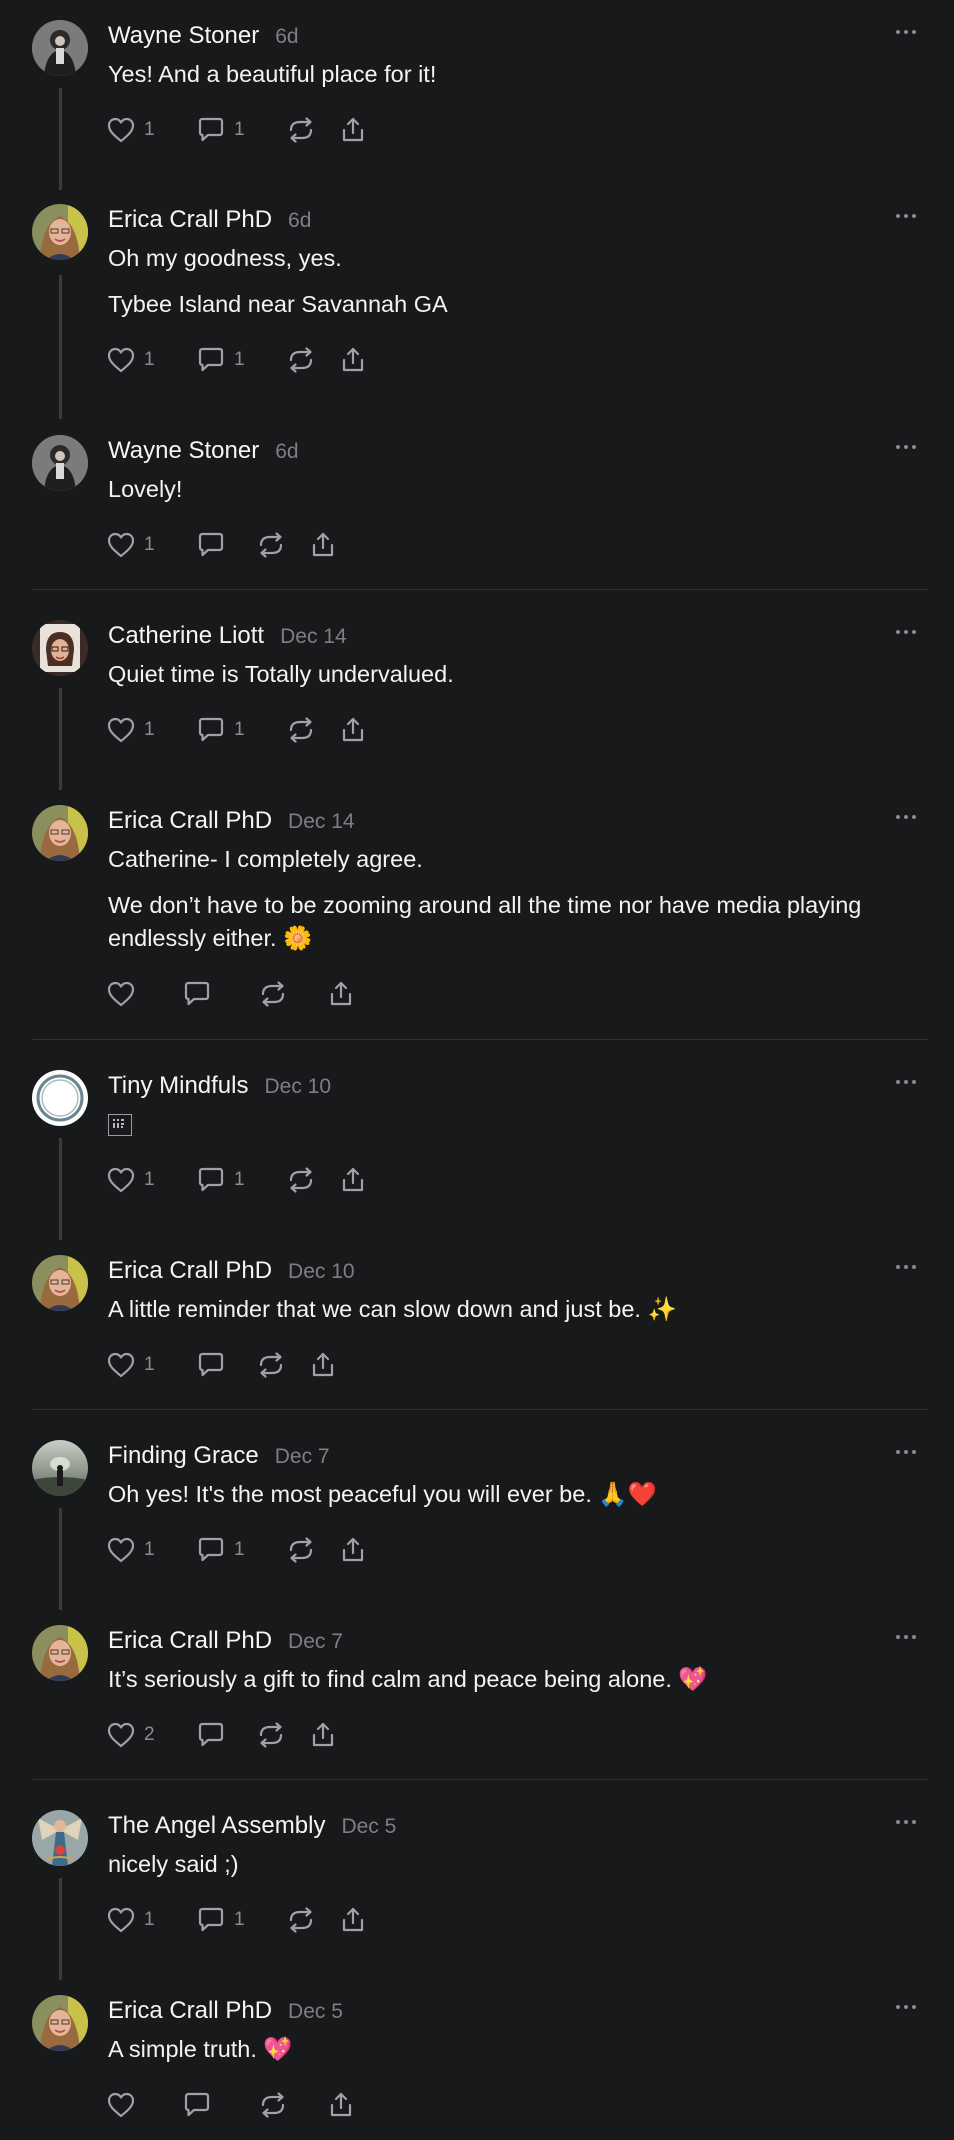 The image size is (954, 2140). What do you see at coordinates (239, 359) in the screenshot?
I see `comment-count: 1` at bounding box center [239, 359].